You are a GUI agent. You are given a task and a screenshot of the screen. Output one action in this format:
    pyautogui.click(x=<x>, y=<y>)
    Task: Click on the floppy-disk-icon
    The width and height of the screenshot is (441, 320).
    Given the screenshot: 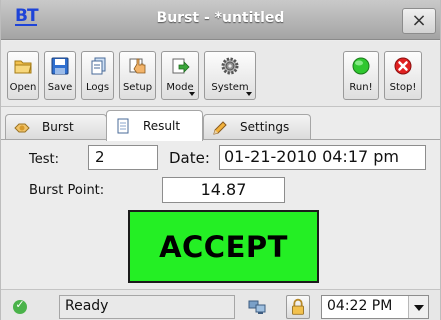 What is the action you would take?
    pyautogui.click(x=60, y=66)
    